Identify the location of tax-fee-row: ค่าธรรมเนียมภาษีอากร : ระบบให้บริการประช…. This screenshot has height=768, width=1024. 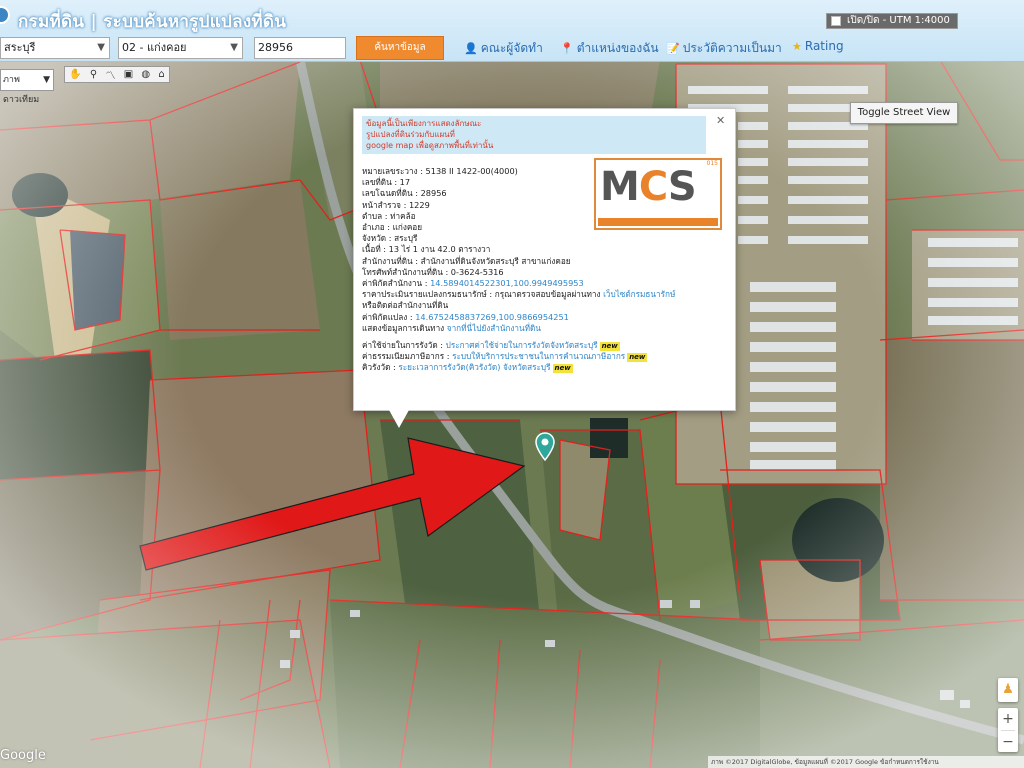
(542, 357).